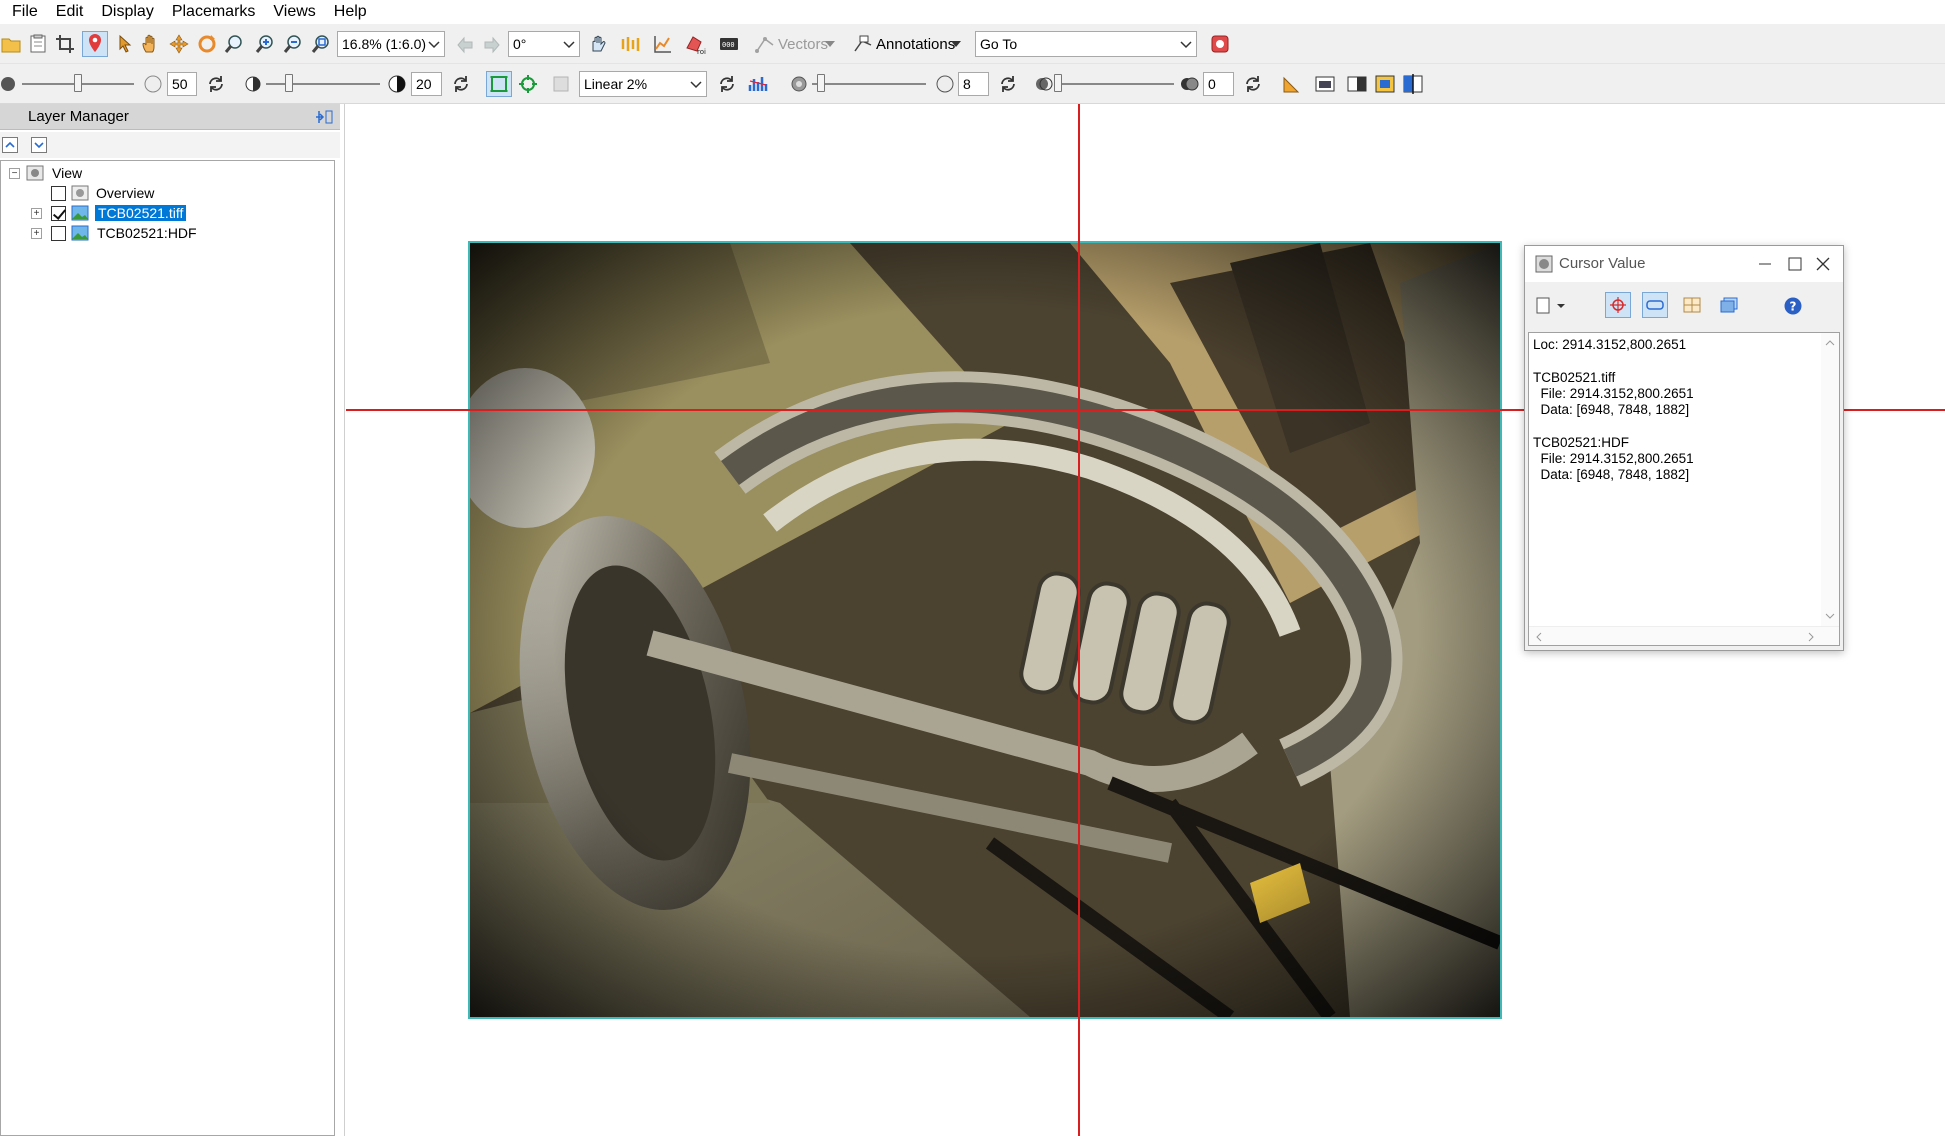  What do you see at coordinates (1044, 84) in the screenshot?
I see `transparency-low-icon` at bounding box center [1044, 84].